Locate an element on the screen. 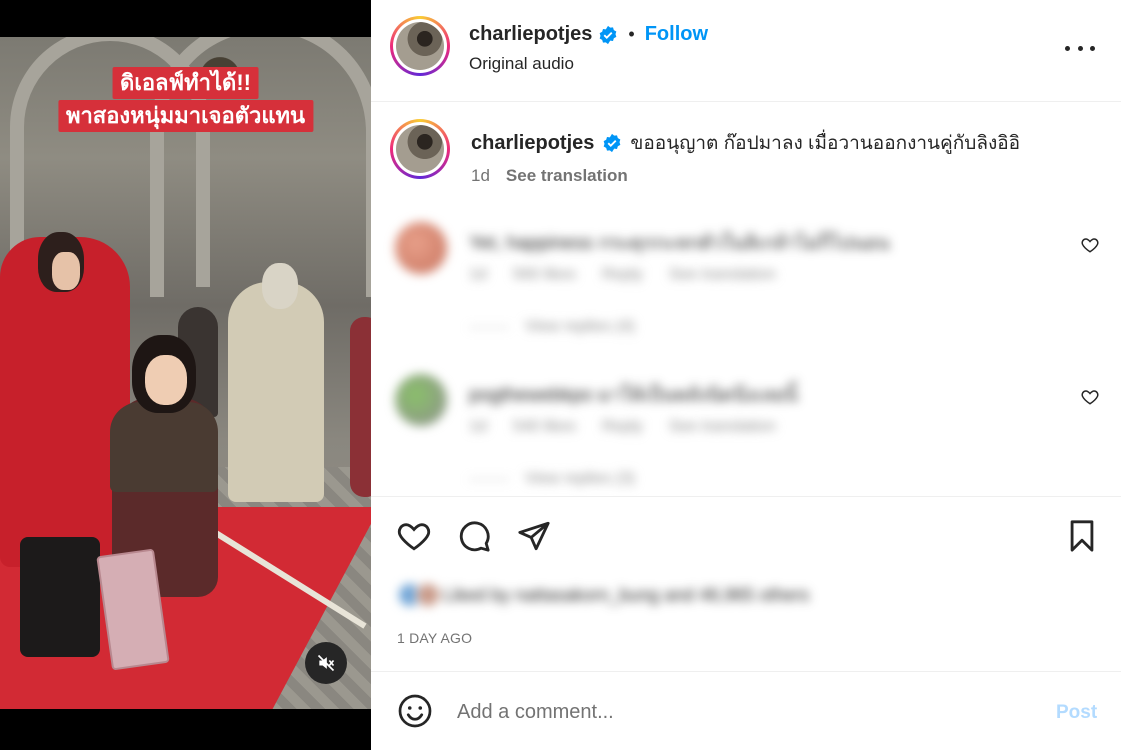  post-header: charliepotjes • Follow Original audio is located at coordinates (746, 51).